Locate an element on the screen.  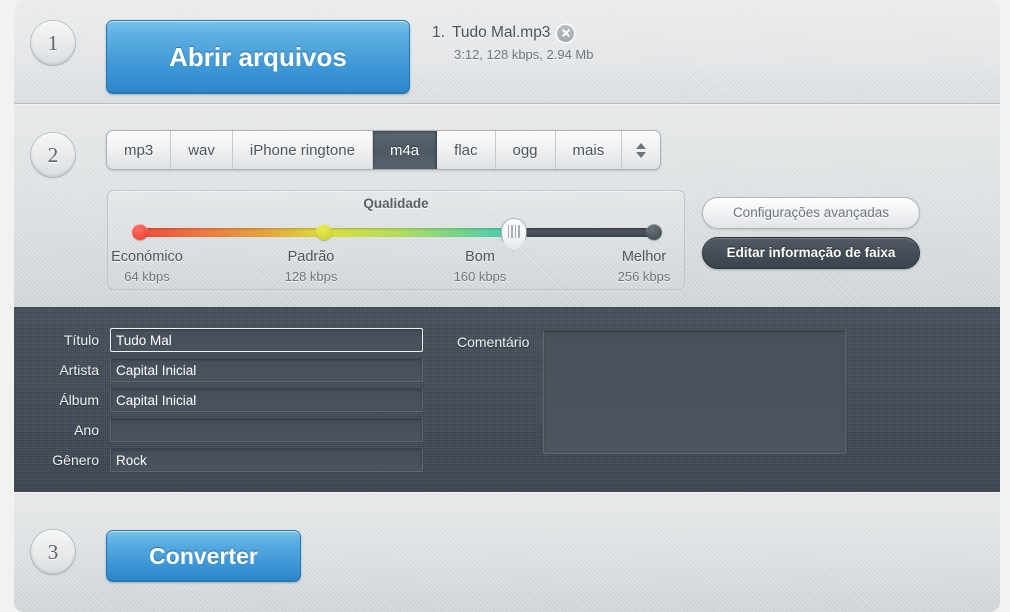
quality-stop-melhor: Melhor 256 kbps is located at coordinates (644, 266).